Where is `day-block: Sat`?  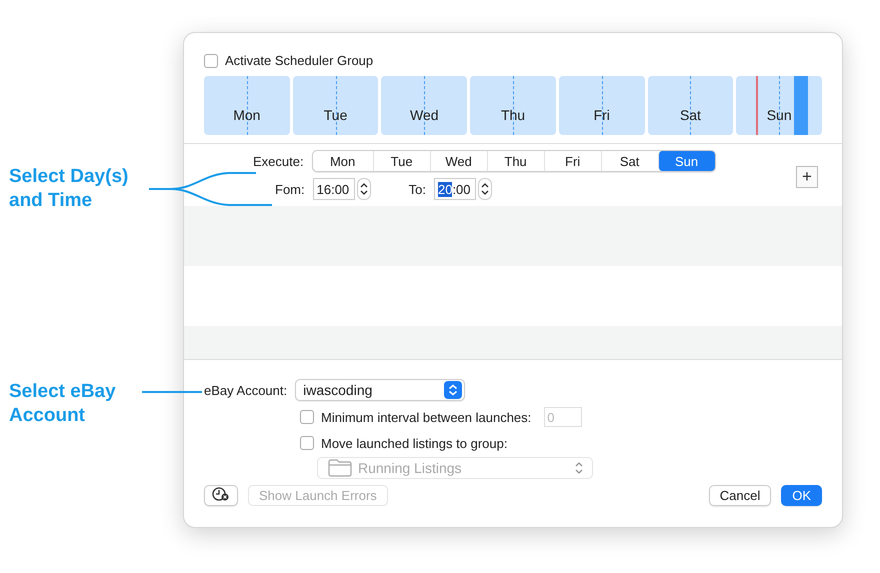
day-block: Sat is located at coordinates (691, 105).